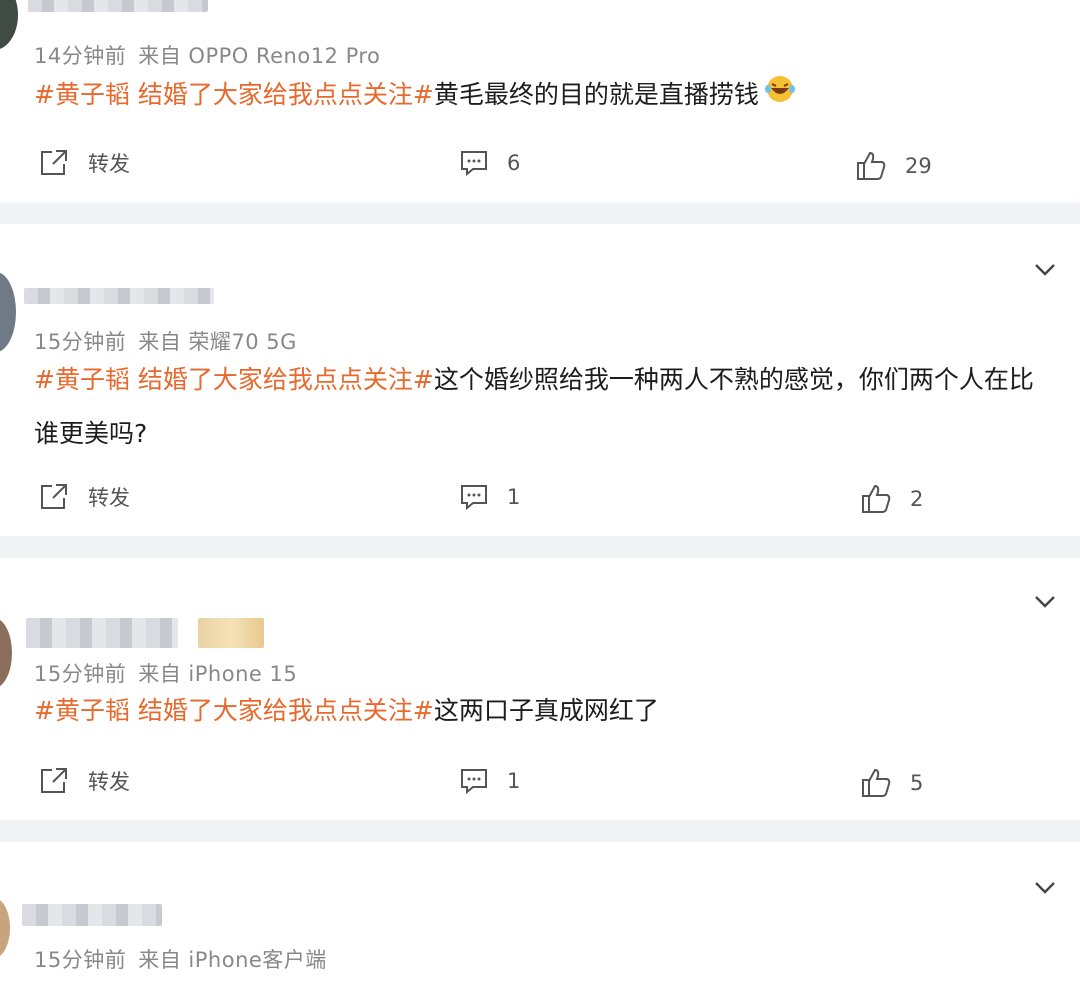 The image size is (1080, 984). I want to click on like-count: 2, so click(917, 499).